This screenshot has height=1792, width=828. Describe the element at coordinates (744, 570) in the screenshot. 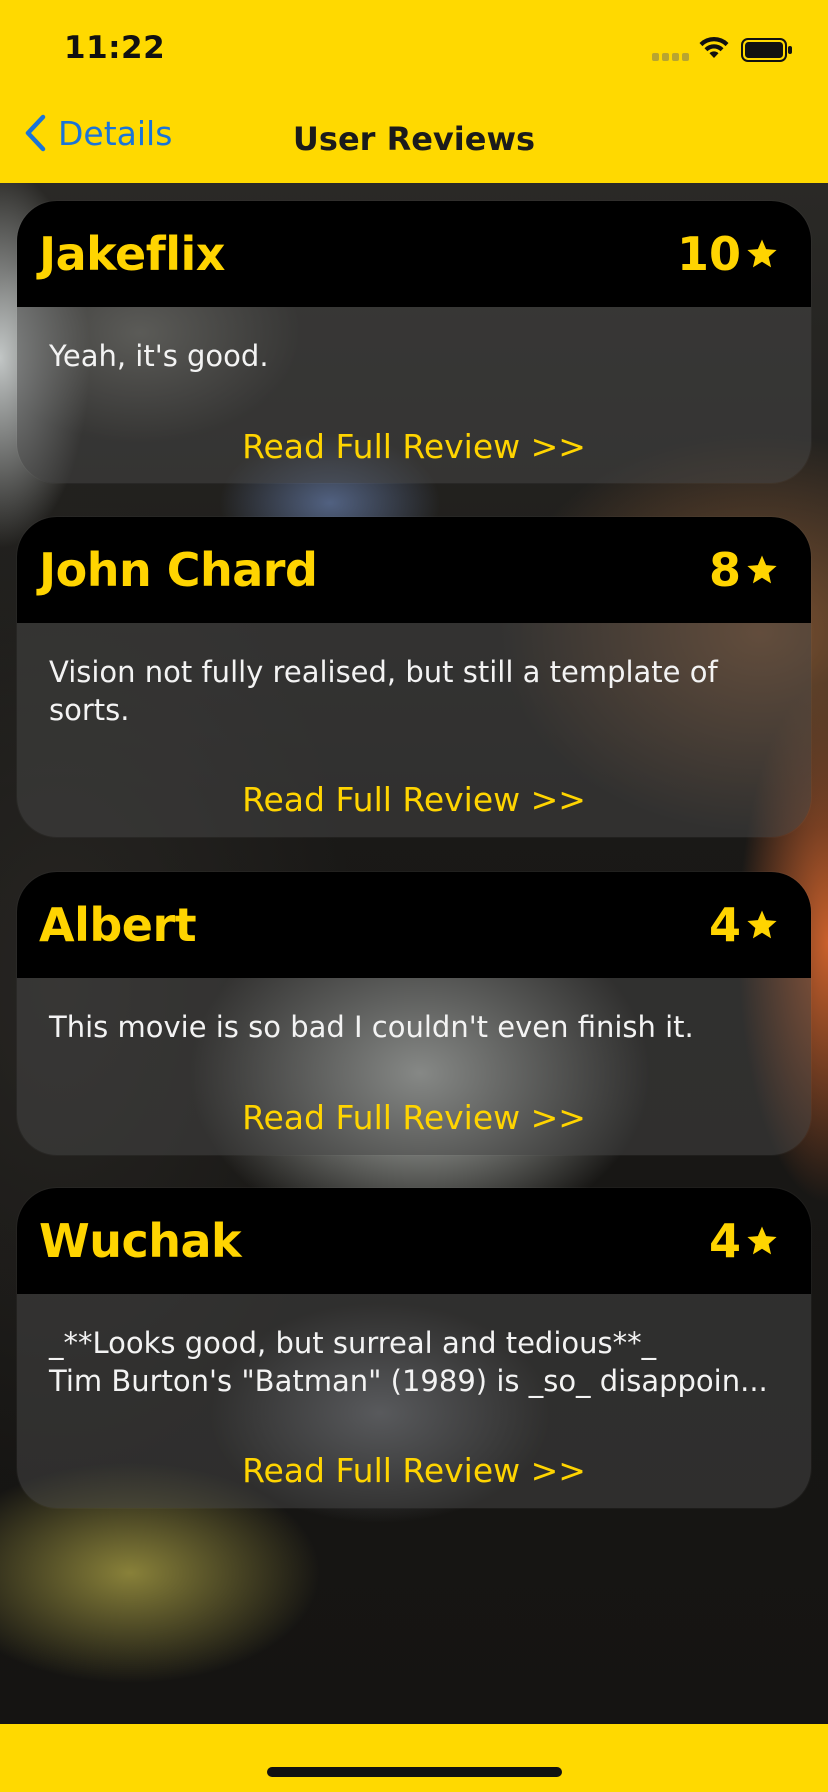

I see `review-rating: 8` at that location.